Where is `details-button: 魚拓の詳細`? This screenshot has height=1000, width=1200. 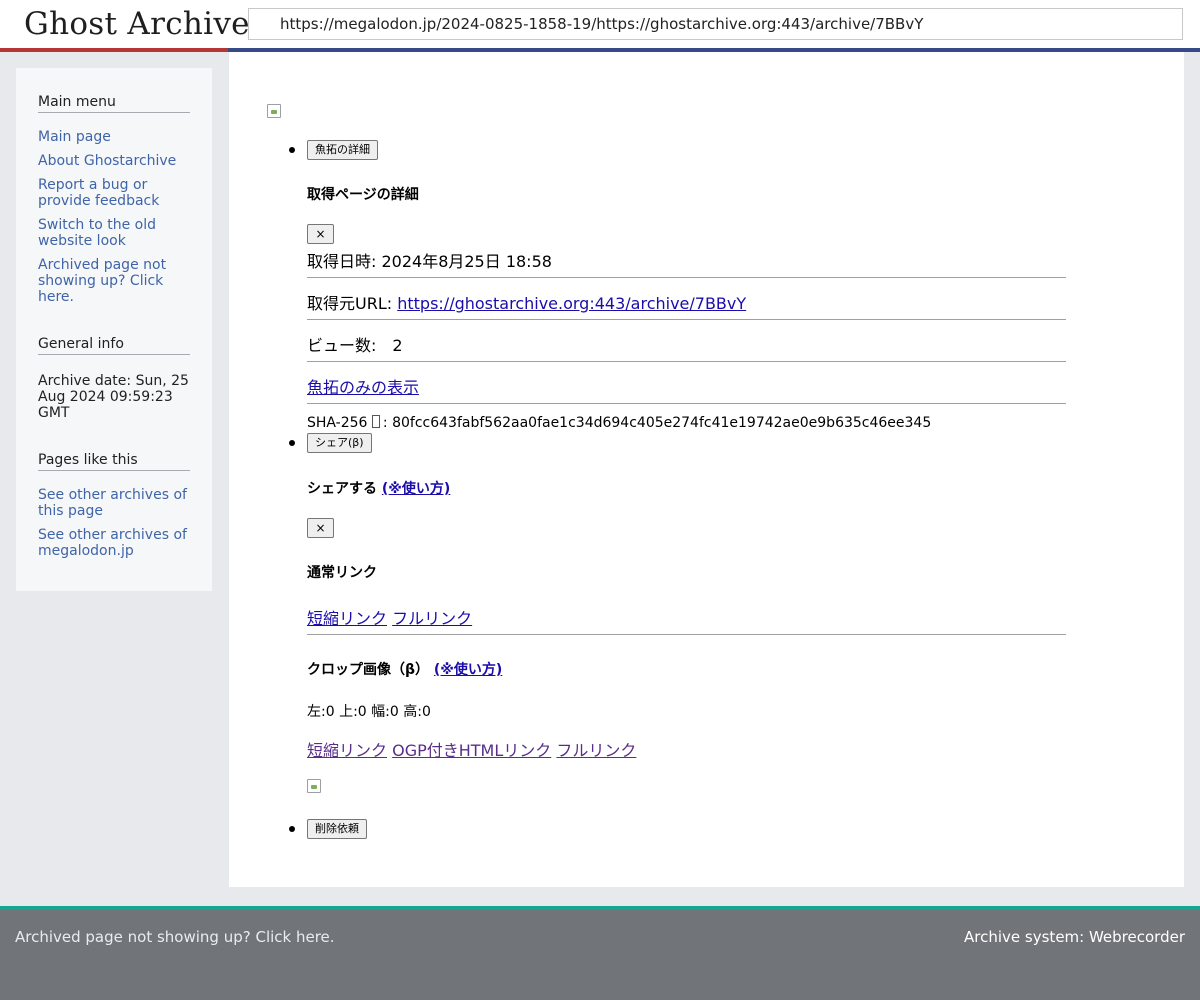
details-button: 魚拓の詳細 is located at coordinates (342, 150).